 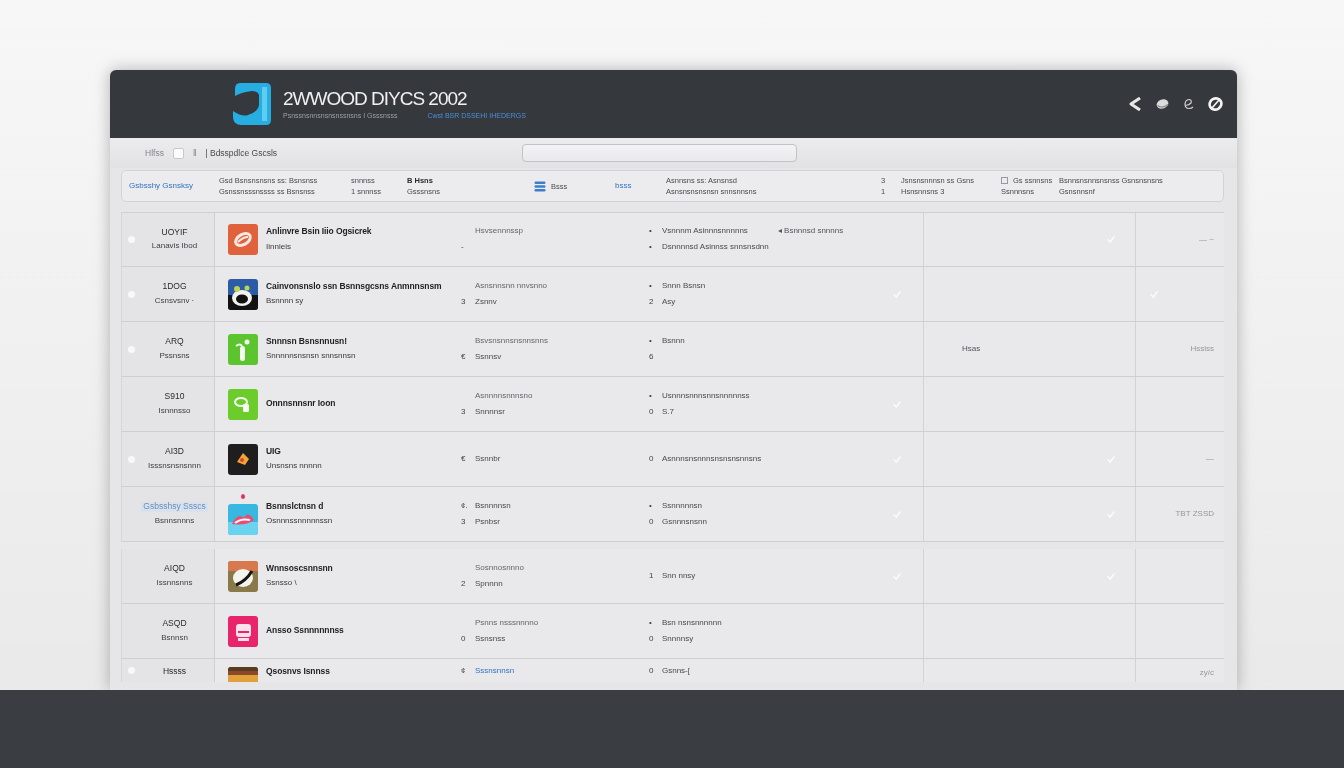 I want to click on row-code-label: Issnnsnns, so click(x=174, y=583).